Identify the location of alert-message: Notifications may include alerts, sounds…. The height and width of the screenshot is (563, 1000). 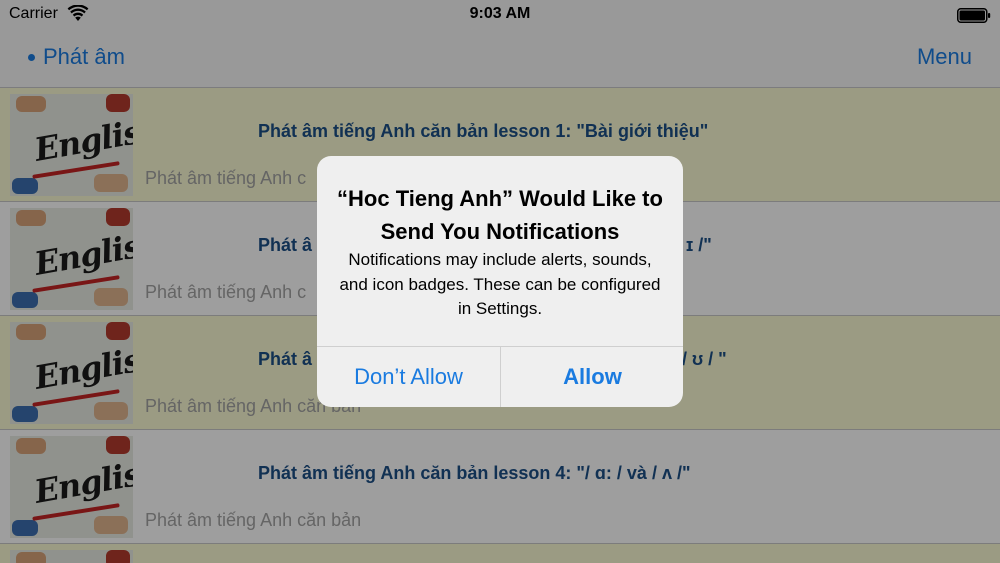
(500, 284).